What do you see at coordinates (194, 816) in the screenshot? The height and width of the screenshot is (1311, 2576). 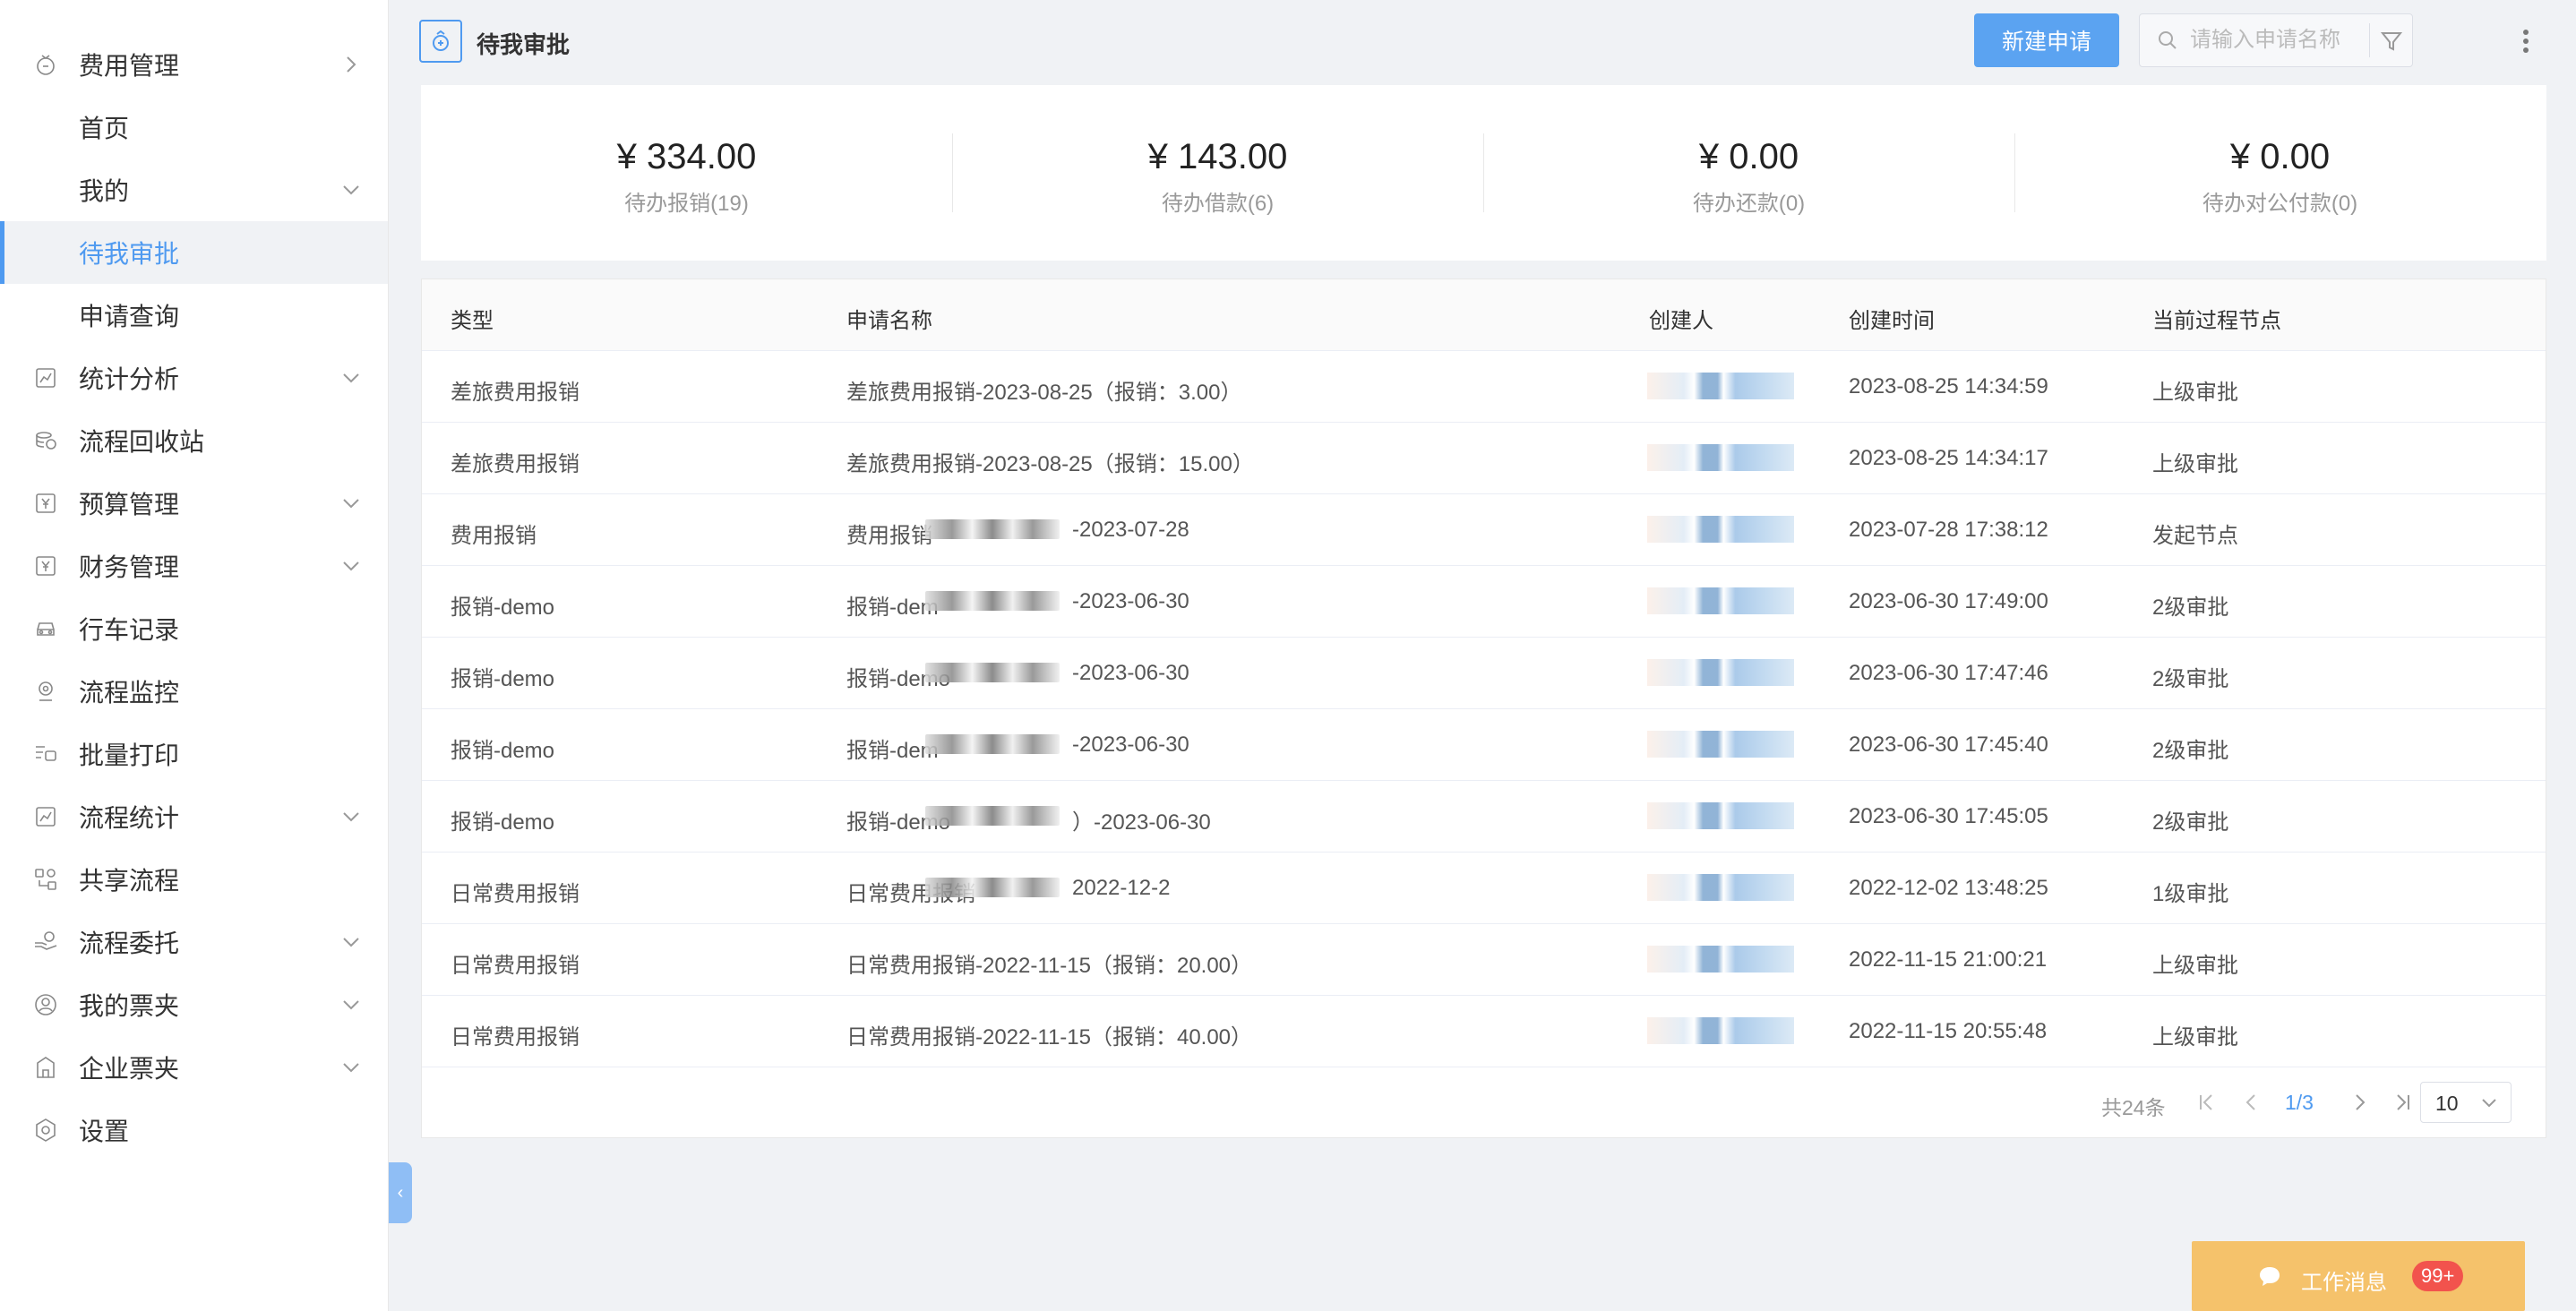 I see `sidebar-item-12: 流程统计` at bounding box center [194, 816].